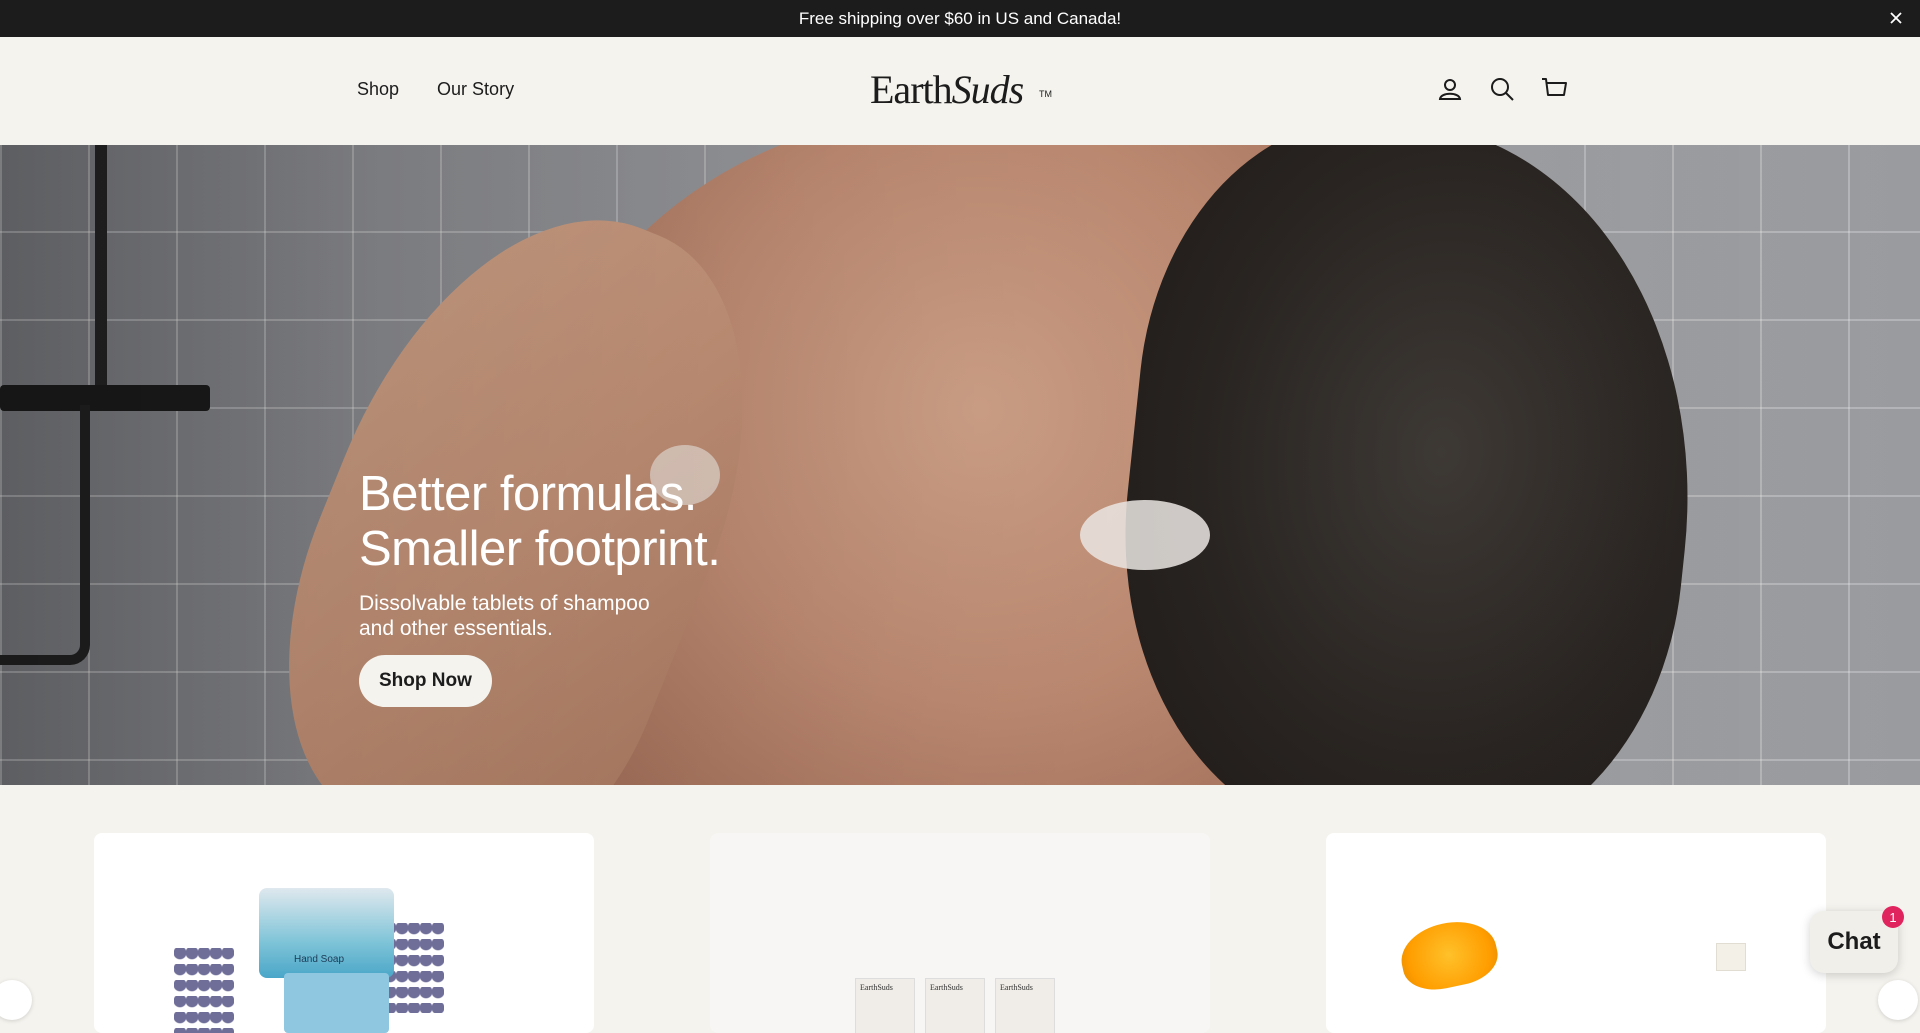 Image resolution: width=1920 pixels, height=1033 pixels. Describe the element at coordinates (528, 494) in the screenshot. I see `hero-title-line1: Better formulas.` at that location.